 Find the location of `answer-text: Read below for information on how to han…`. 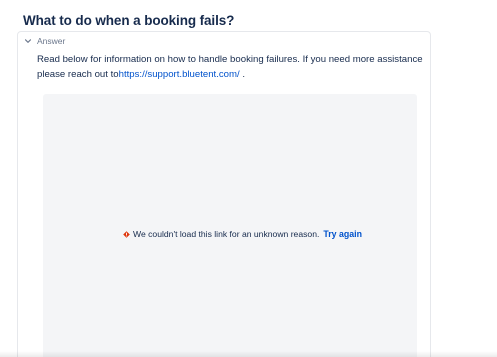

answer-text: Read below for information on how to han… is located at coordinates (233, 67).